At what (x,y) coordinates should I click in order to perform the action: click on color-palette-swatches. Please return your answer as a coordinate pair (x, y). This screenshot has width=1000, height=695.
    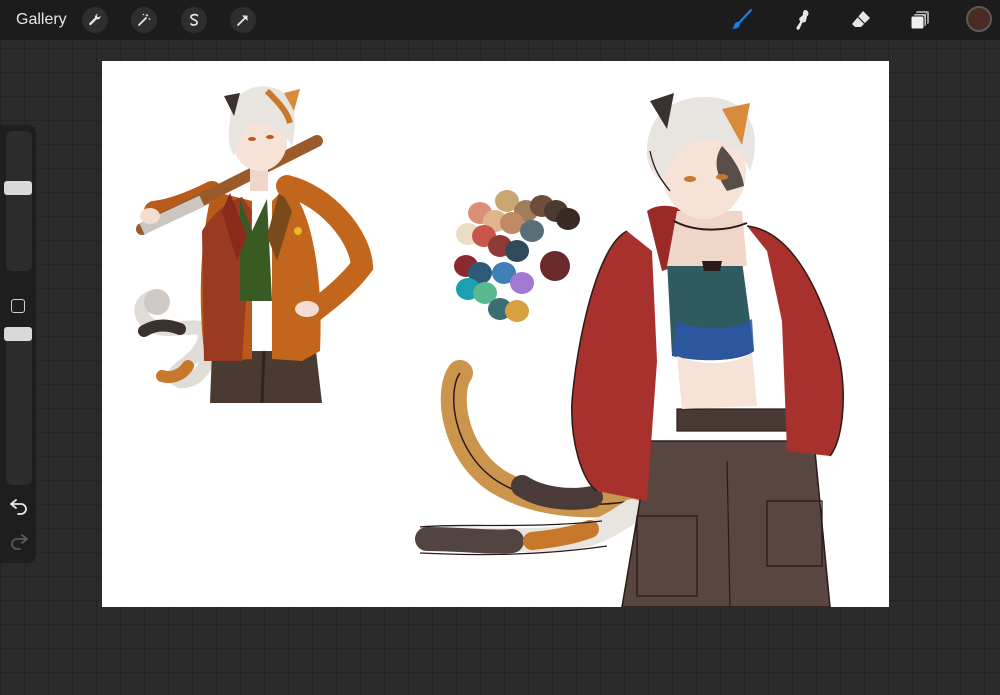
    Looking at the image, I should click on (517, 256).